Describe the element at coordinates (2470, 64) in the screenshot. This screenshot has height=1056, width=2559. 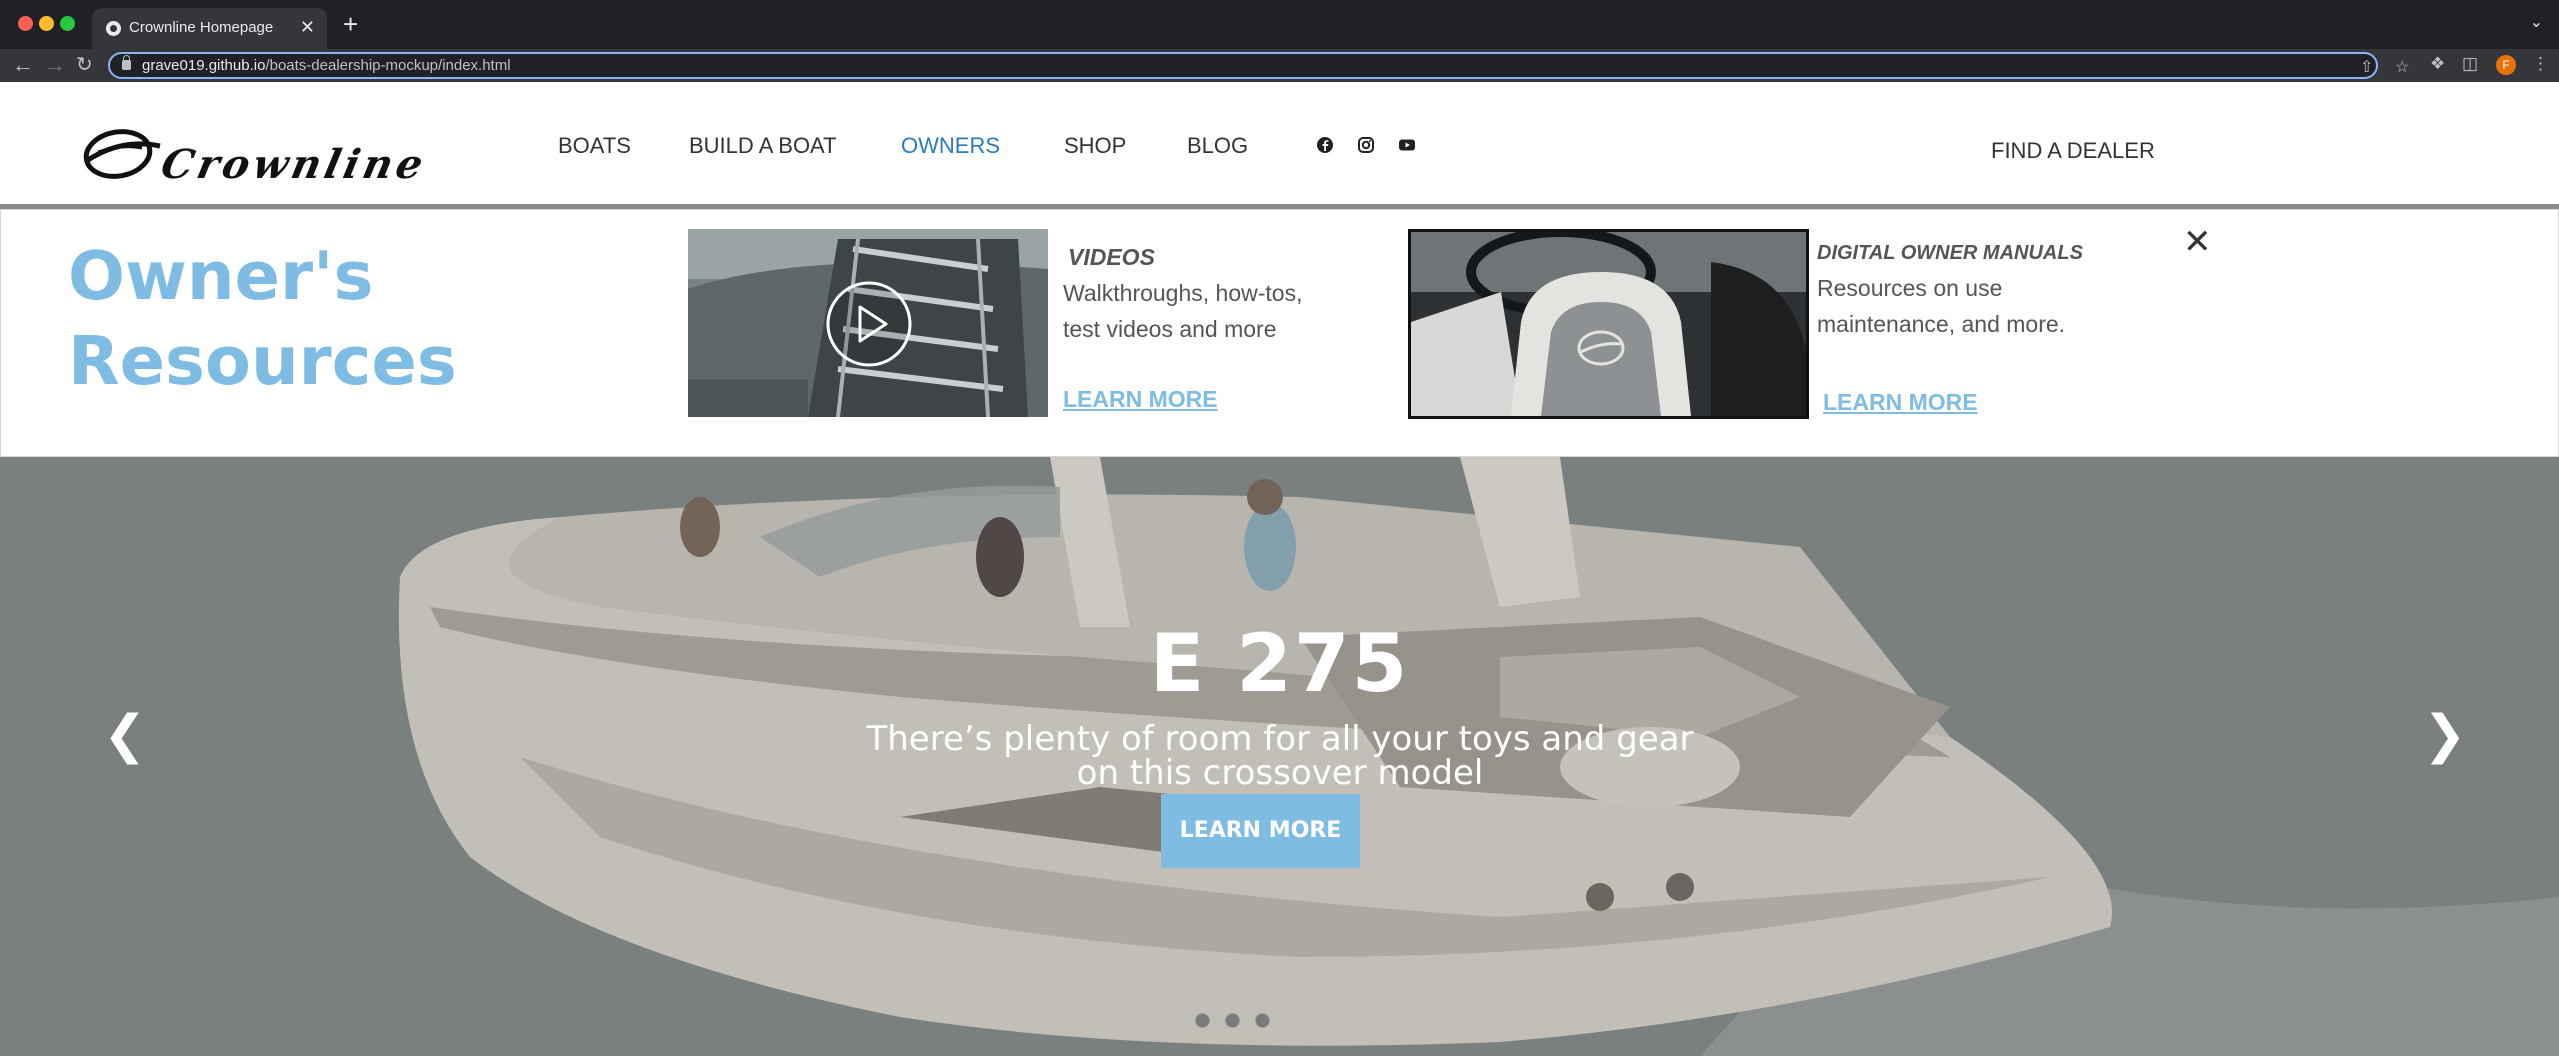
I see `side-panel-icon: ◫` at that location.